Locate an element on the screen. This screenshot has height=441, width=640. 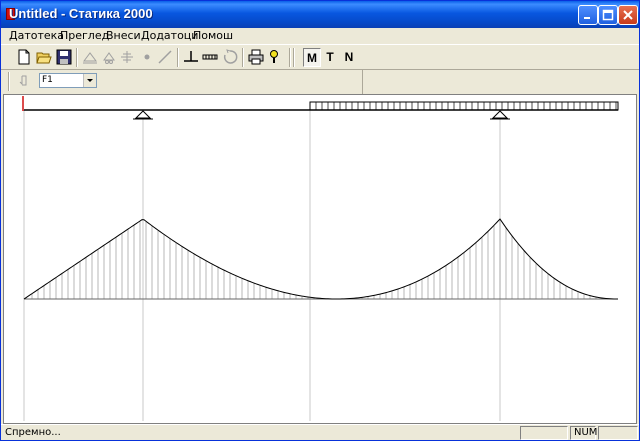
status-bar: Спремно... NUM is located at coordinates (320, 432).